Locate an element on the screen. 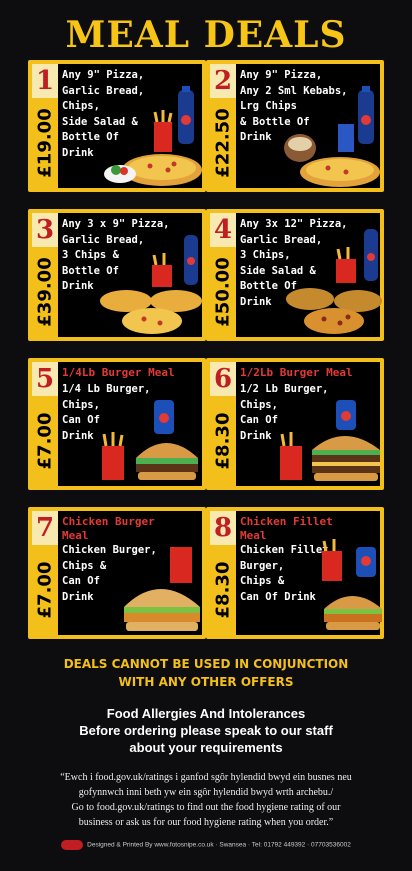 This screenshot has width=412, height=871. deal-price: £19.00 is located at coordinates (45, 143).